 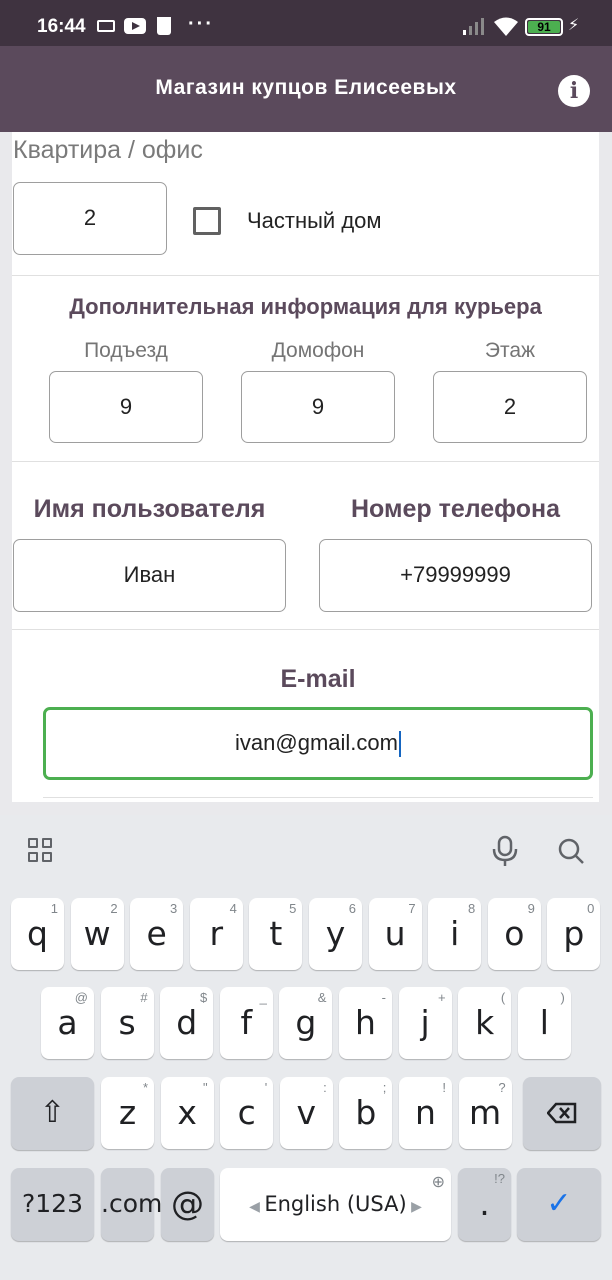 I want to click on key-b: ; b, so click(x=366, y=1113).